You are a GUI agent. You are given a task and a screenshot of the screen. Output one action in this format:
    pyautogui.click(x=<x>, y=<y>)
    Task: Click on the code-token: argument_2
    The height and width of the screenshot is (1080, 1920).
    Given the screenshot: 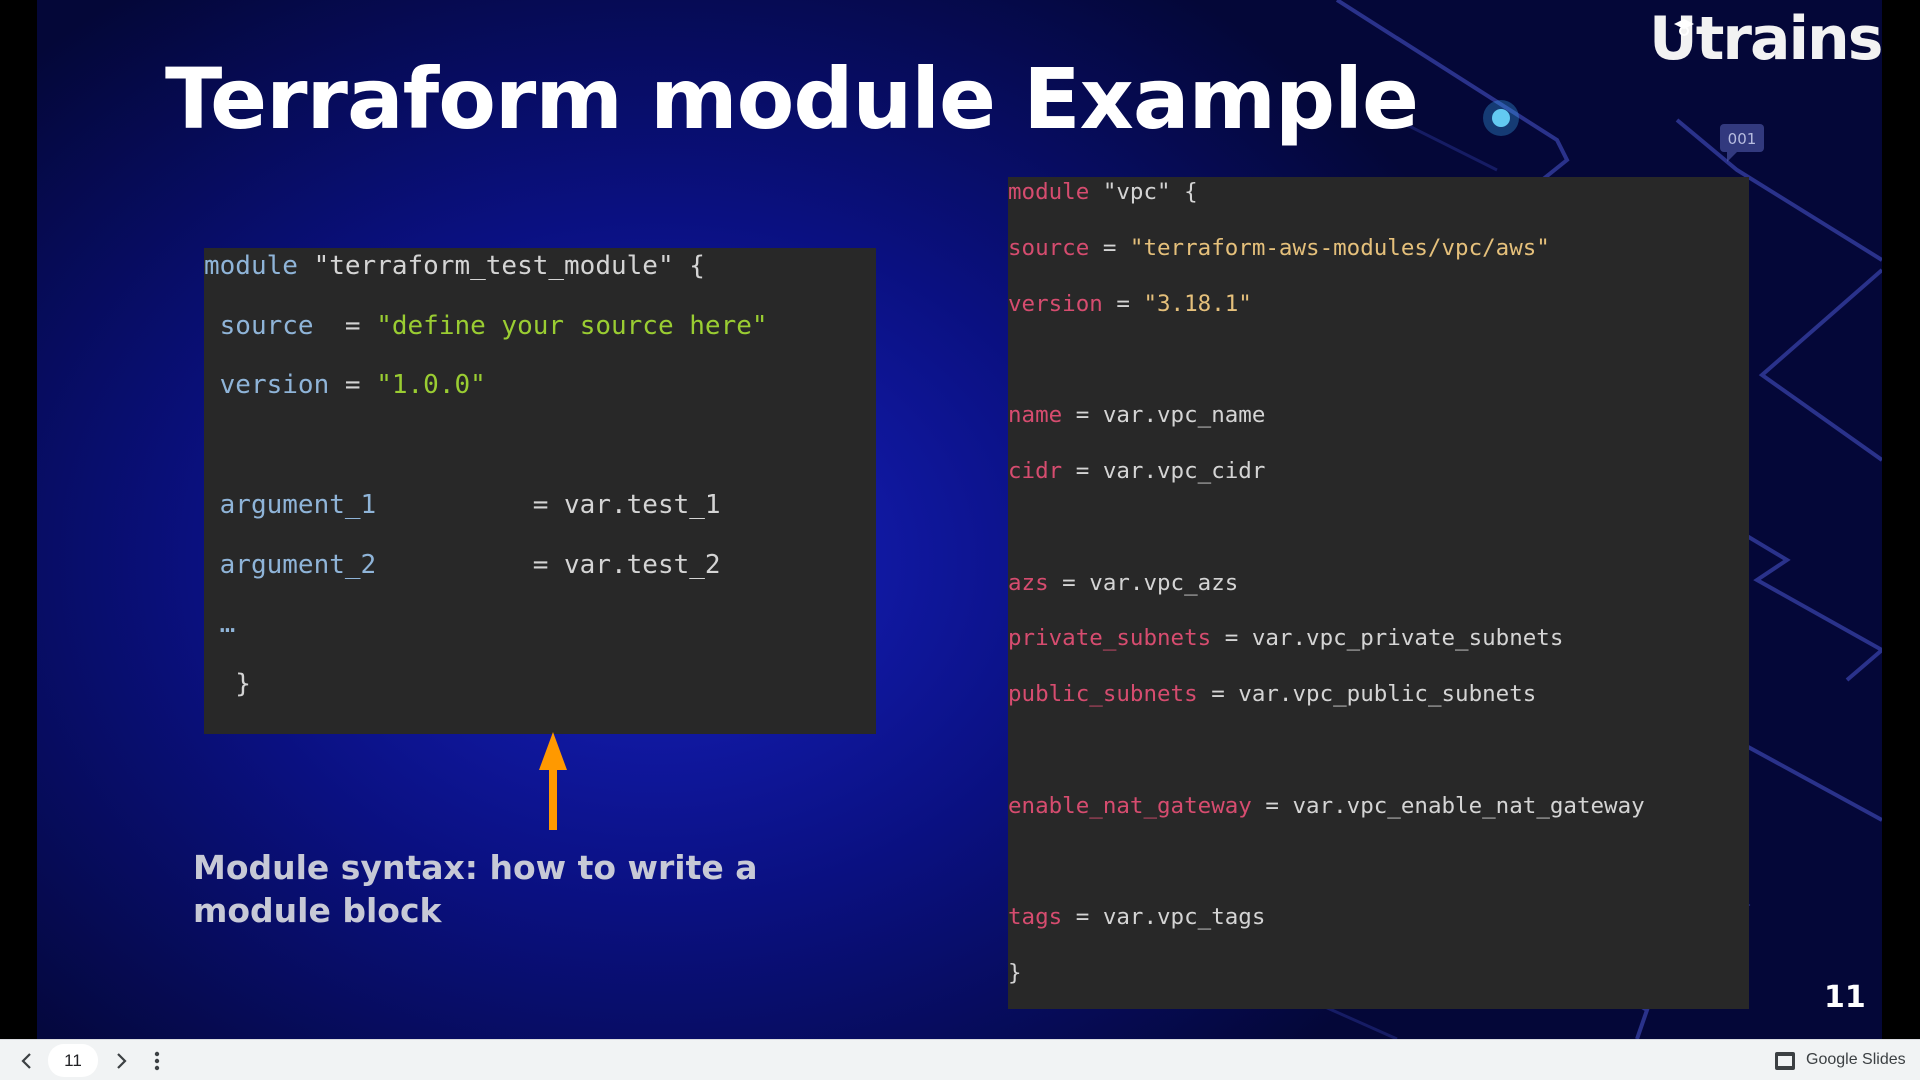 What is the action you would take?
    pyautogui.click(x=290, y=564)
    